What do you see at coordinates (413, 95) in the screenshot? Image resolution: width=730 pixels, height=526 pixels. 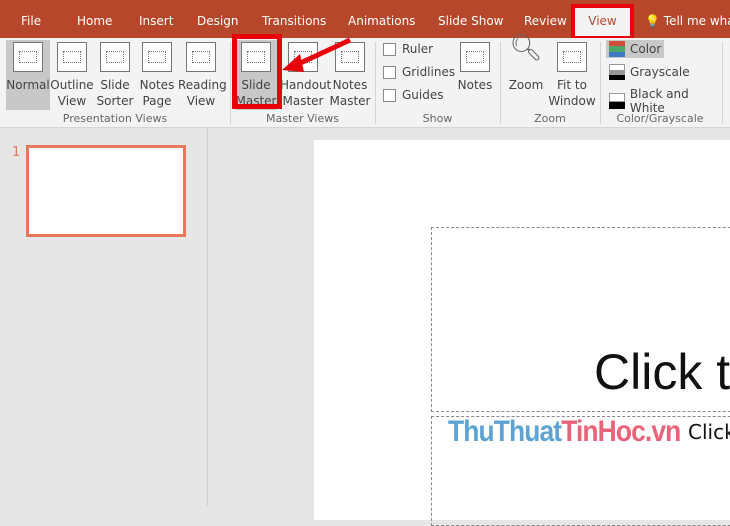 I see `guides-checkbox: Guides` at bounding box center [413, 95].